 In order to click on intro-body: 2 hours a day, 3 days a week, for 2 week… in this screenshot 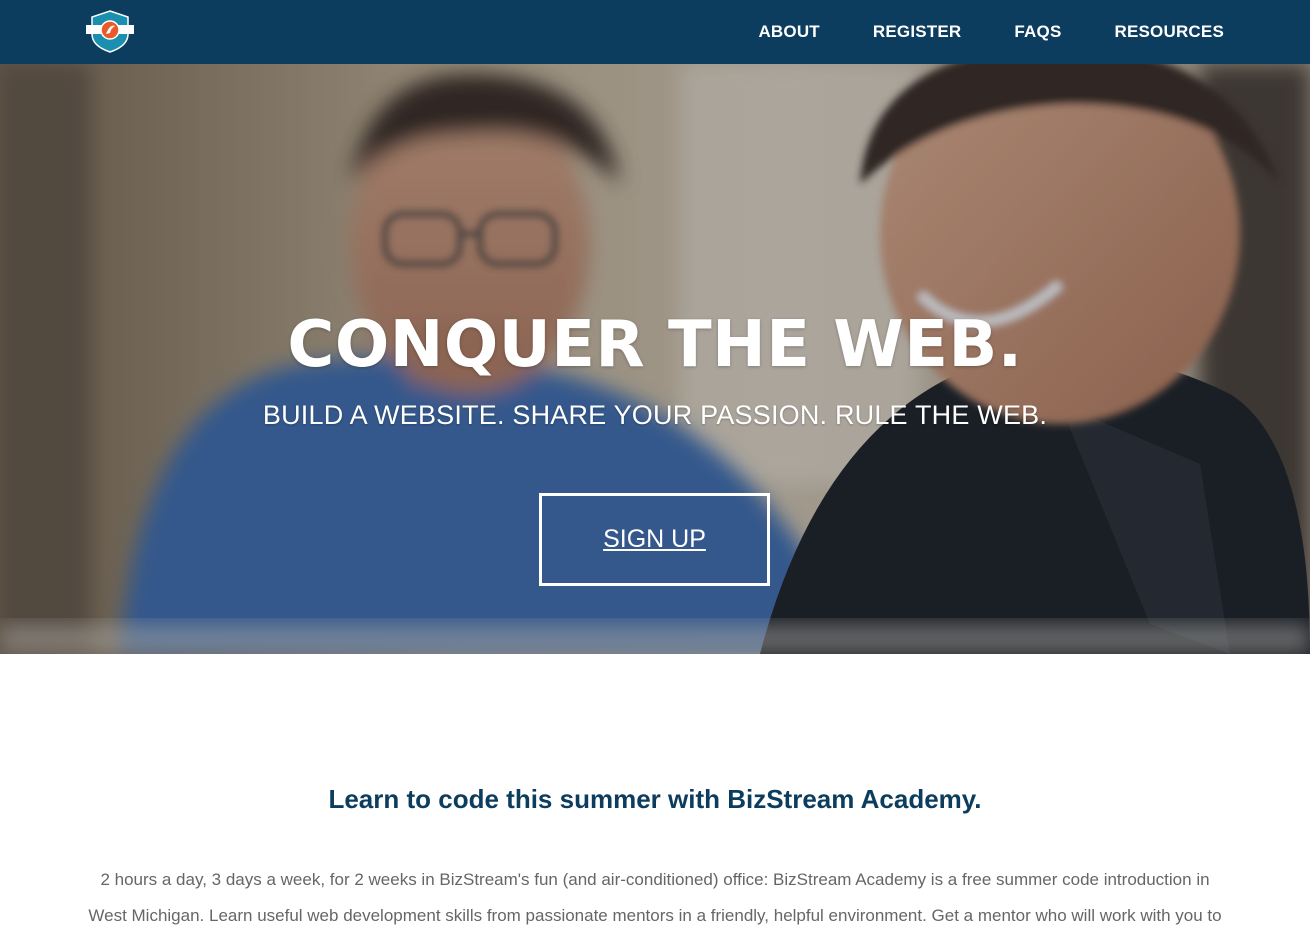, I will do `click(655, 897)`.